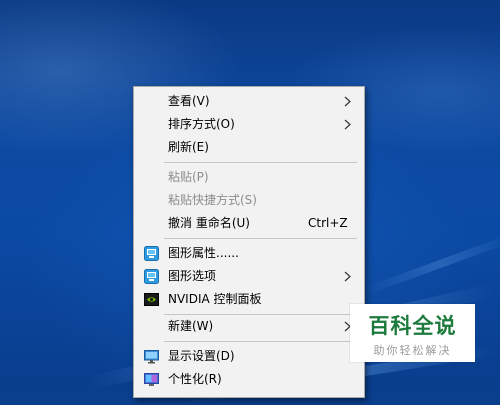 Image resolution: width=500 pixels, height=405 pixels. I want to click on menu-item-view: 查看(V), so click(249, 101).